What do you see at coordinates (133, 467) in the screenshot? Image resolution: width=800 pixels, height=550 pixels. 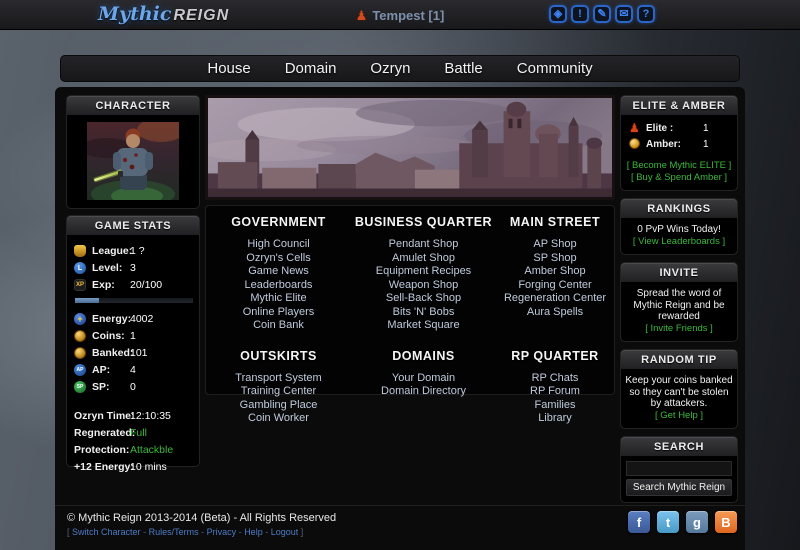 I see `stat-row-energy-timer: +12 Energy: 10 mins` at bounding box center [133, 467].